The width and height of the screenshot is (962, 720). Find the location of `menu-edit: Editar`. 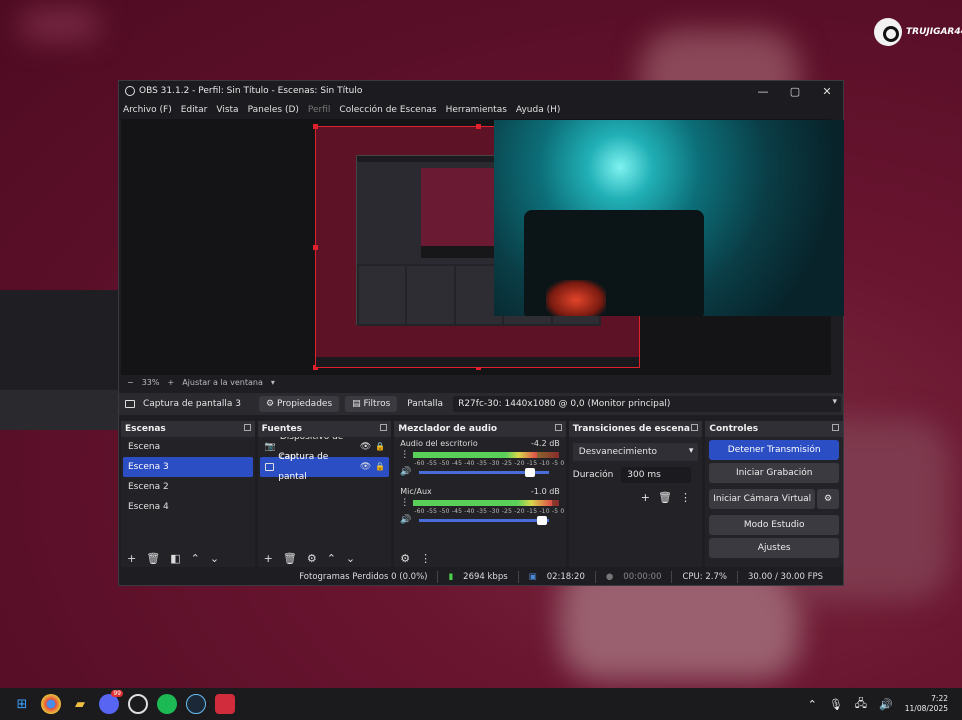

menu-edit: Editar is located at coordinates (194, 110).